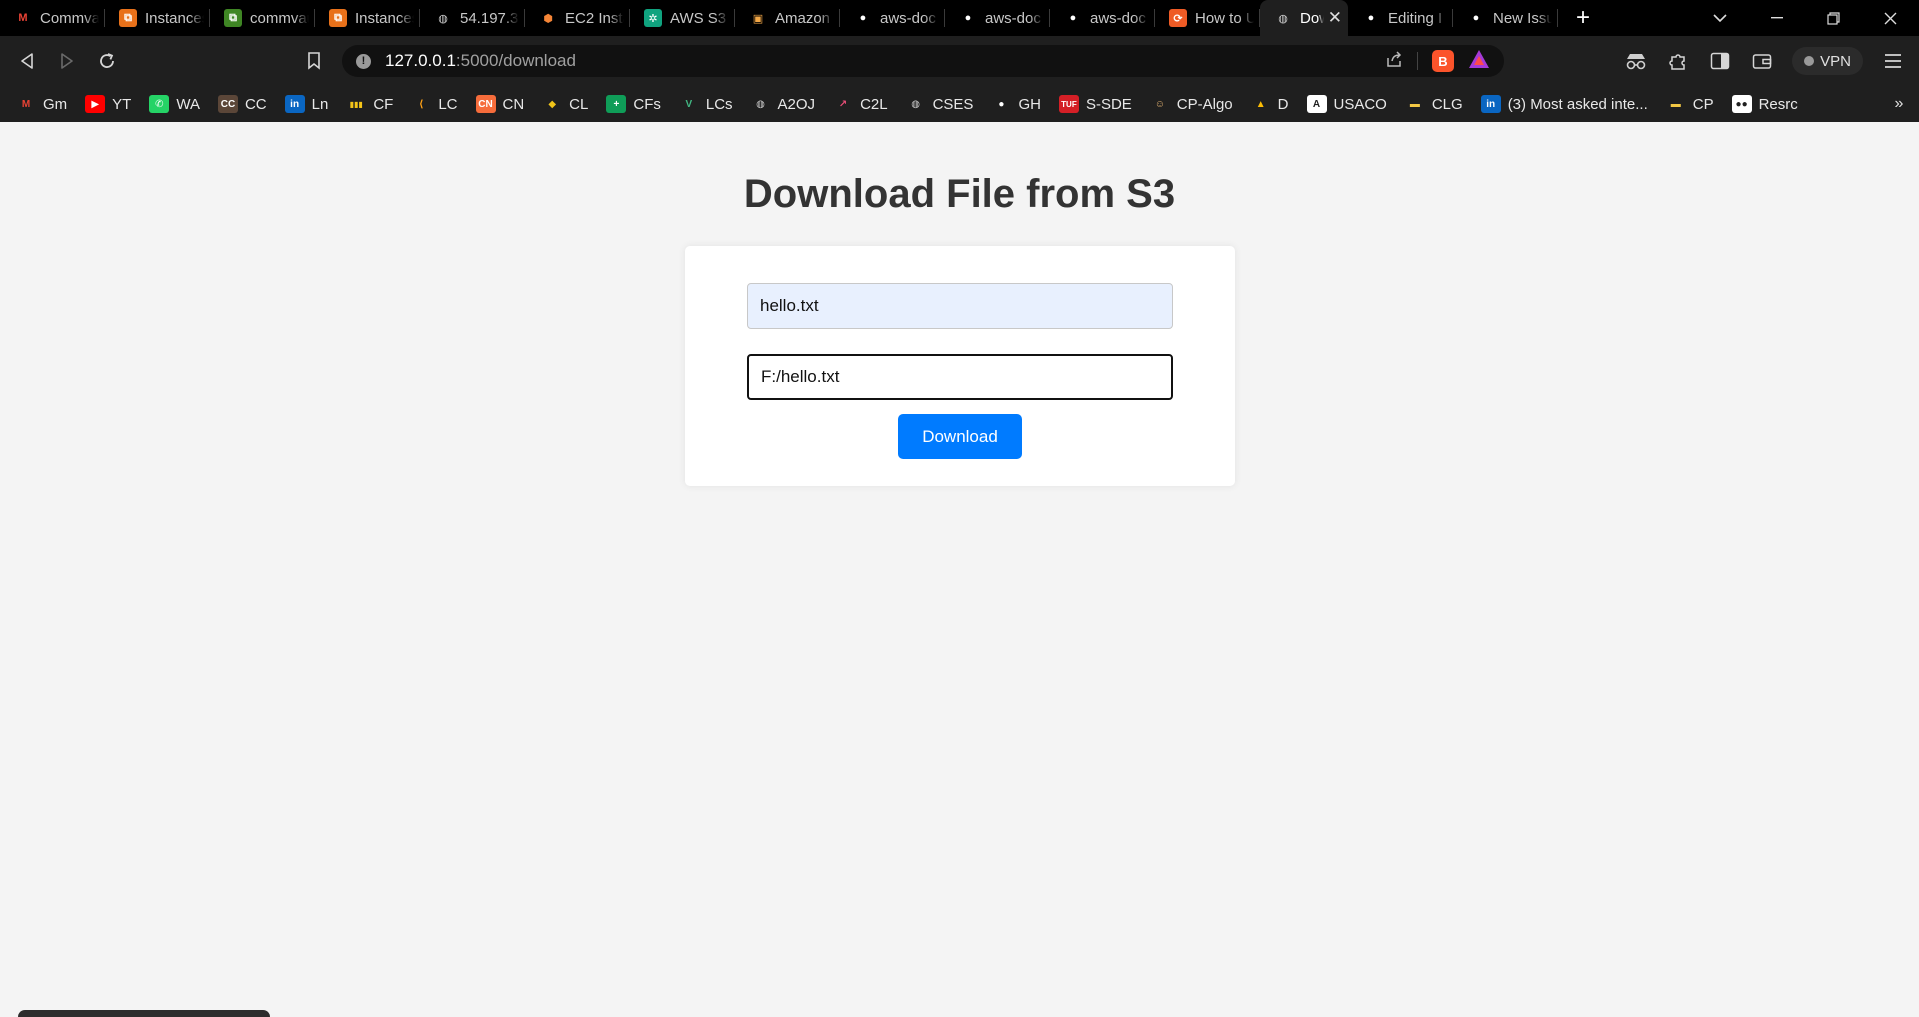 This screenshot has height=1017, width=1919. I want to click on tab-1: ⧉ Instances, so click(157, 18).